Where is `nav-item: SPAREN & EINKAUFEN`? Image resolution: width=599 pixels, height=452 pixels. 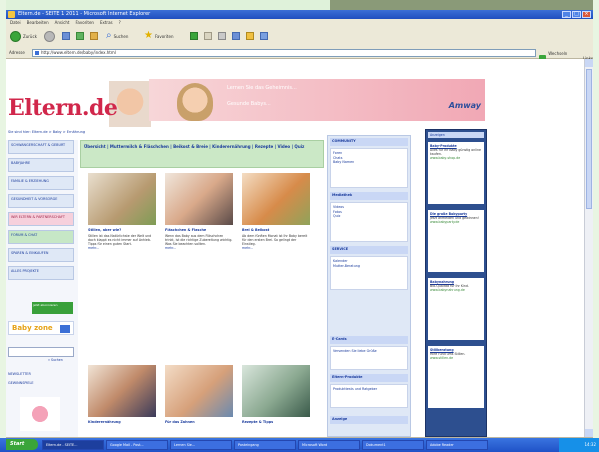 nav-item: SPAREN & EINKAUFEN is located at coordinates (41, 255).